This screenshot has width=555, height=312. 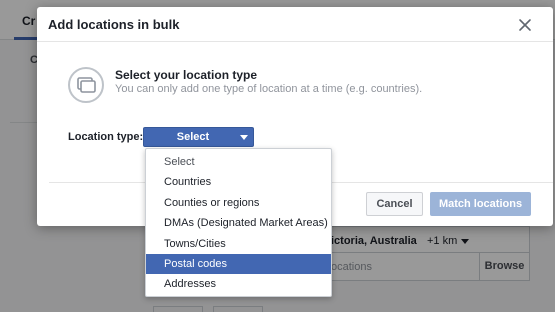 What do you see at coordinates (114, 24) in the screenshot?
I see `dialog-title: Add locations in bulk` at bounding box center [114, 24].